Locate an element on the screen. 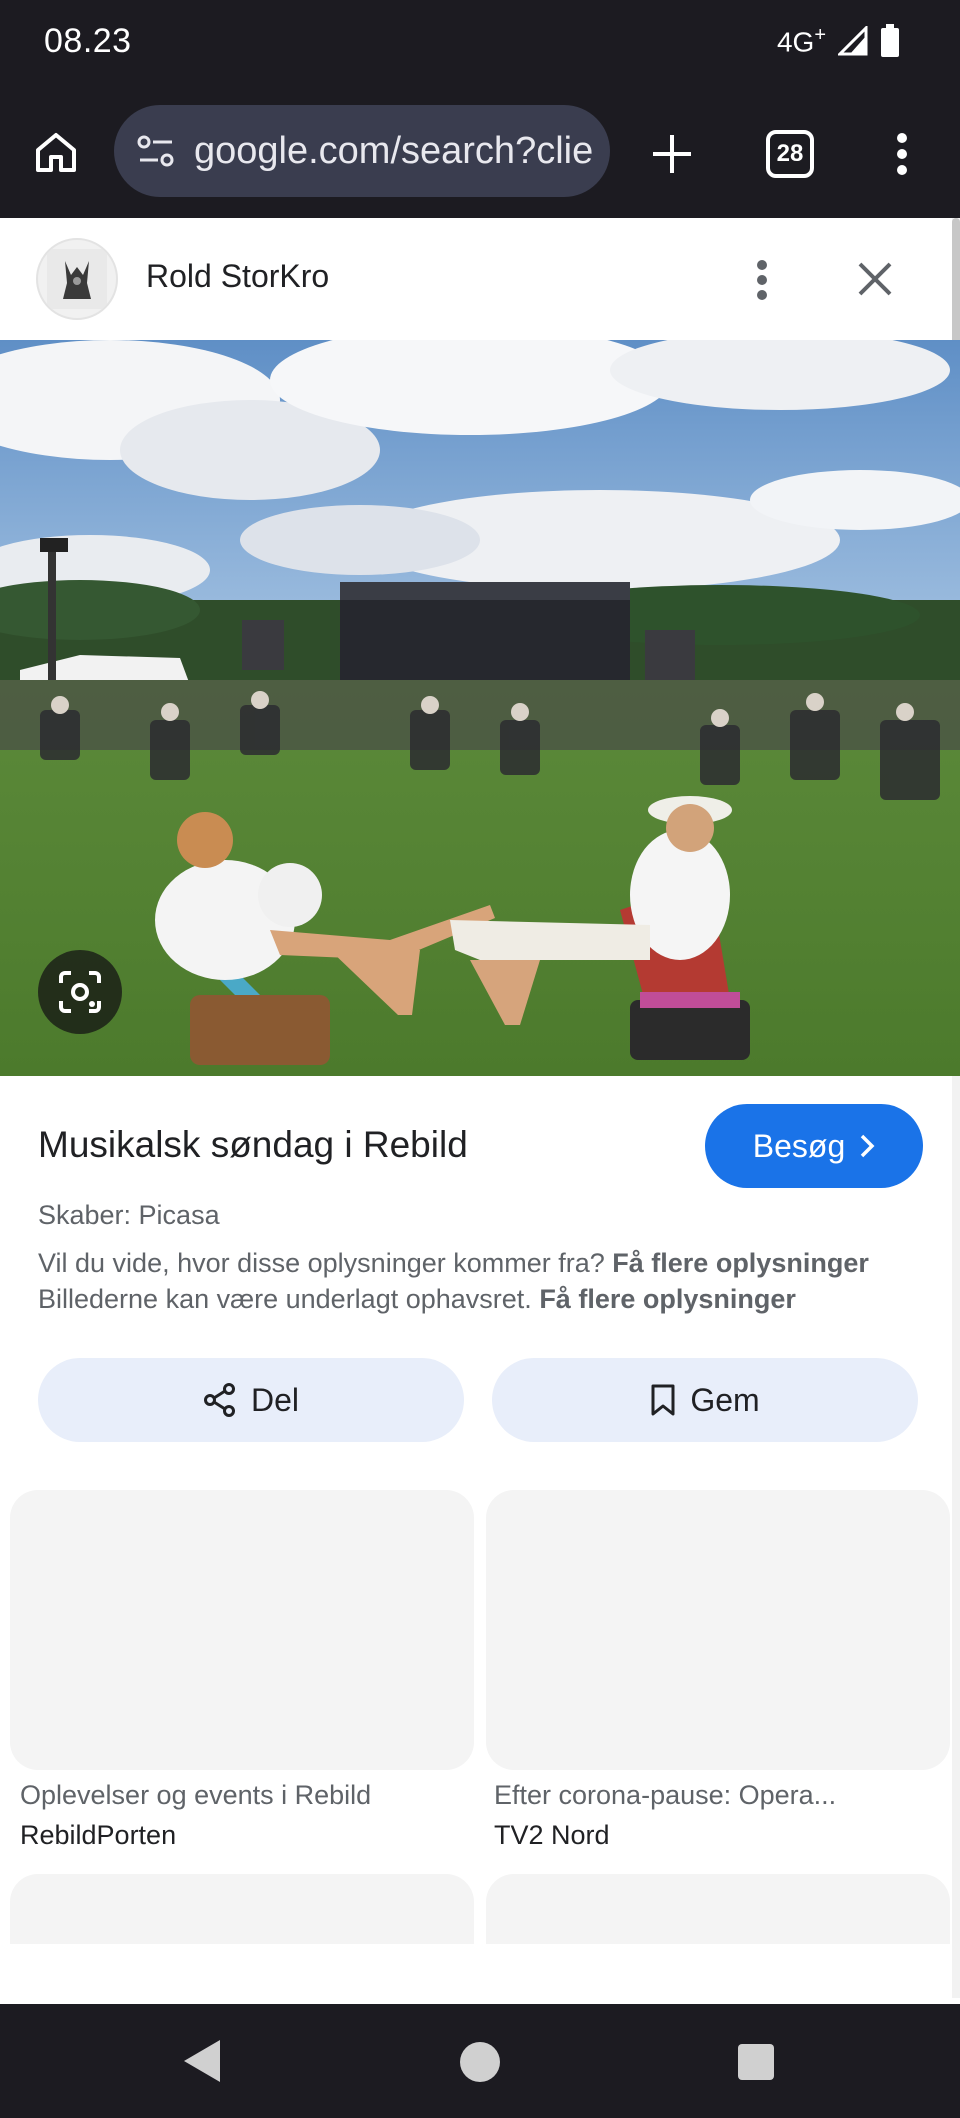 This screenshot has height=2118, width=960. home-button is located at coordinates (56, 152).